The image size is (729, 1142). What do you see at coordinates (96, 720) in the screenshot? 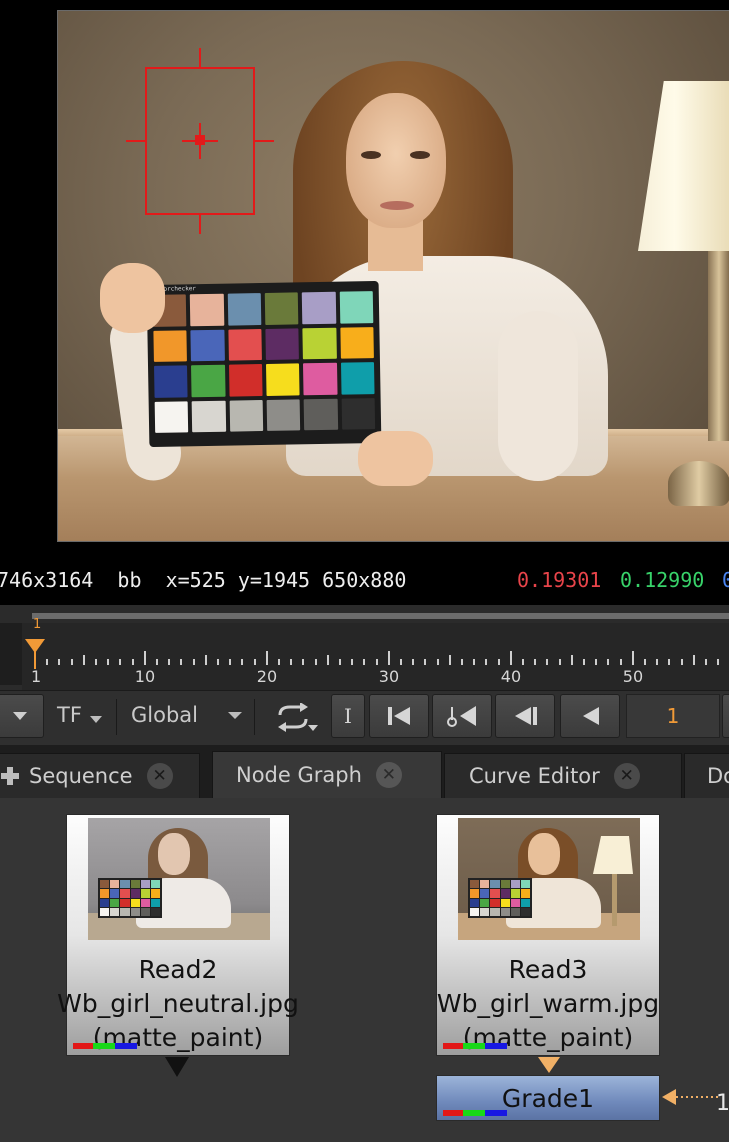
I see `tf-dropdown-icon` at bounding box center [96, 720].